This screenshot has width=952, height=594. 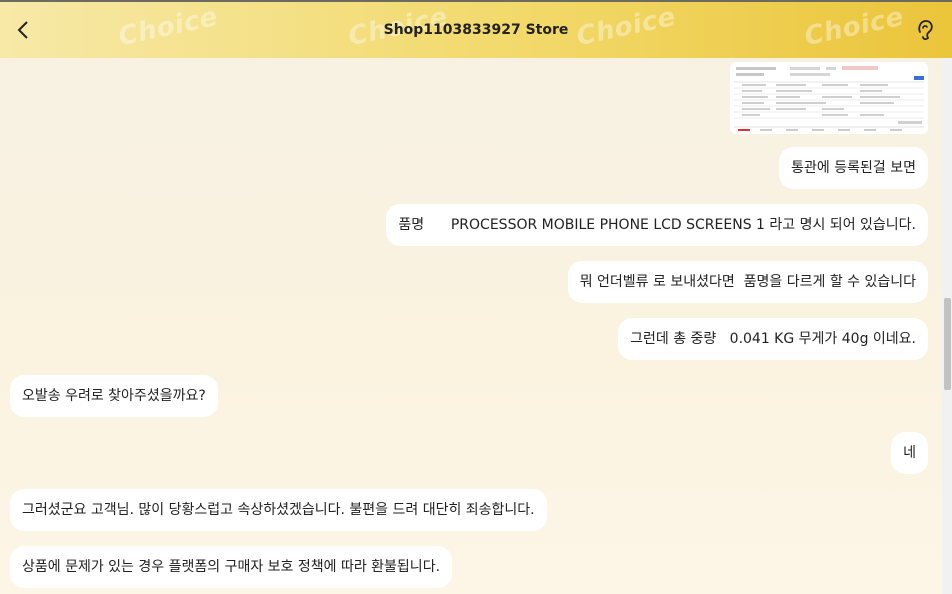 I want to click on chat-scrollbar, so click(x=947, y=326).